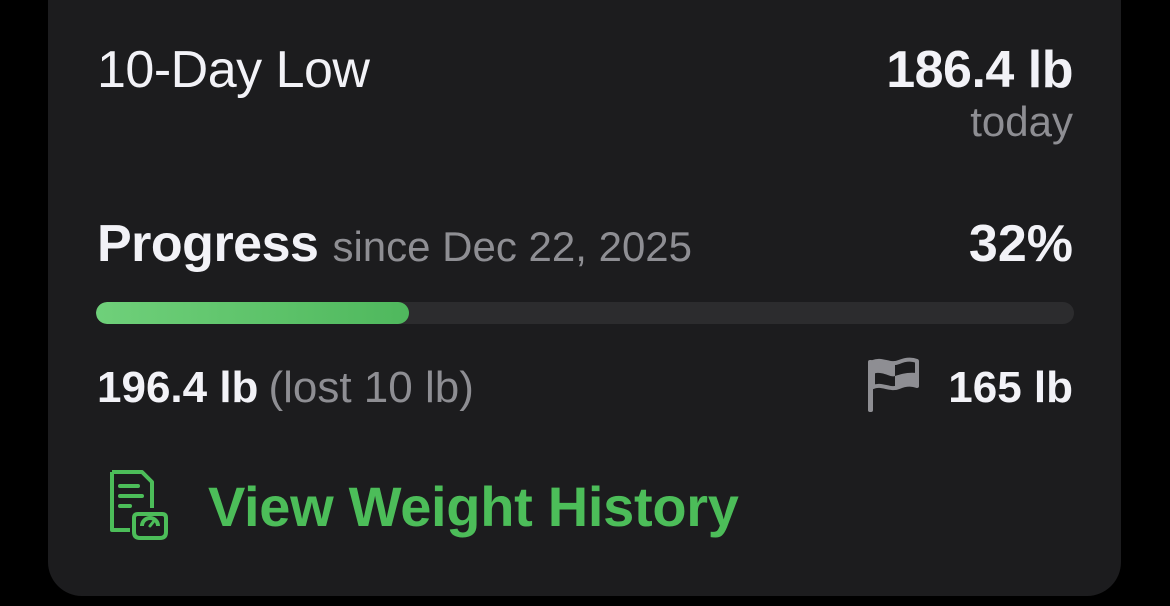 The image size is (1170, 606). Describe the element at coordinates (208, 244) in the screenshot. I see `progress-label: Progress` at that location.